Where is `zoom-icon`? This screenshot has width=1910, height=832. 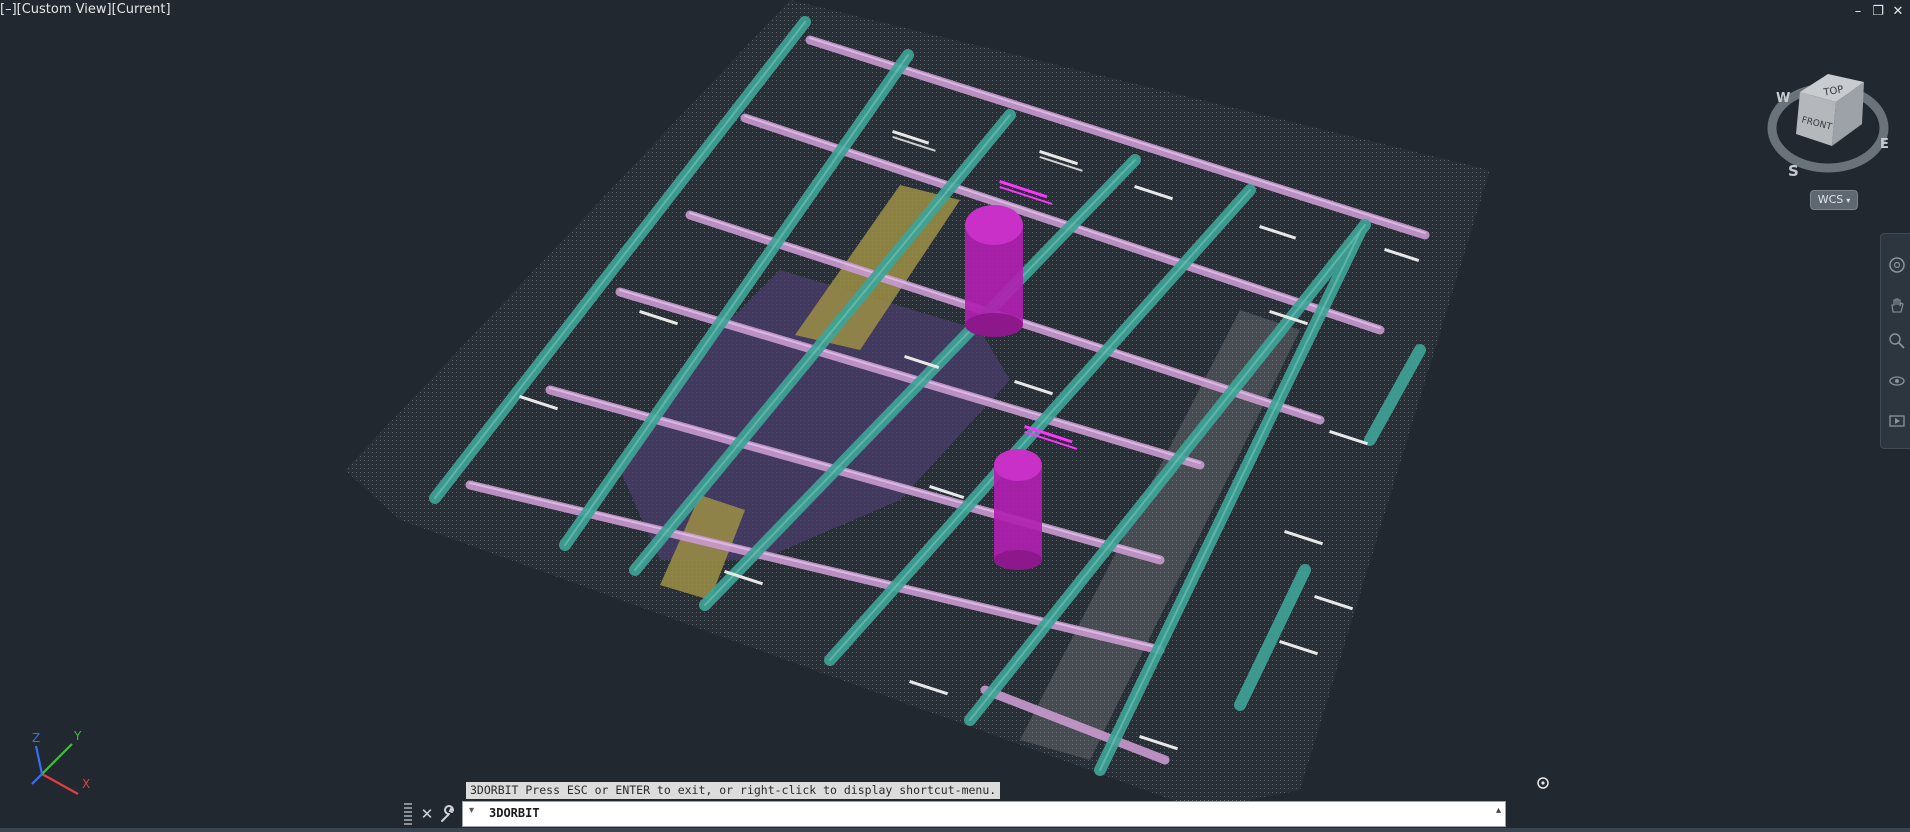
zoom-icon is located at coordinates (1897, 341).